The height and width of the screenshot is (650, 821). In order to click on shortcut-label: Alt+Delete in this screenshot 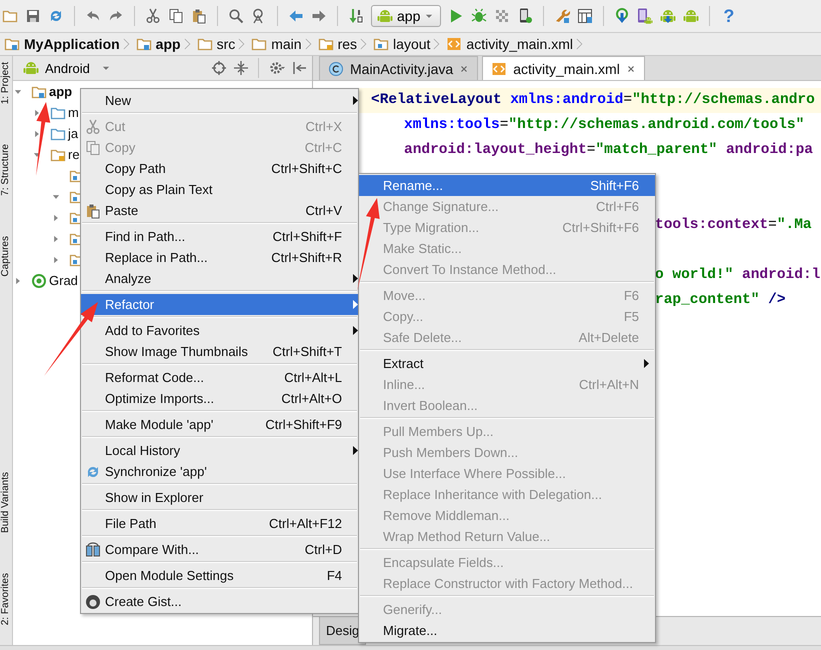, I will do `click(608, 337)`.